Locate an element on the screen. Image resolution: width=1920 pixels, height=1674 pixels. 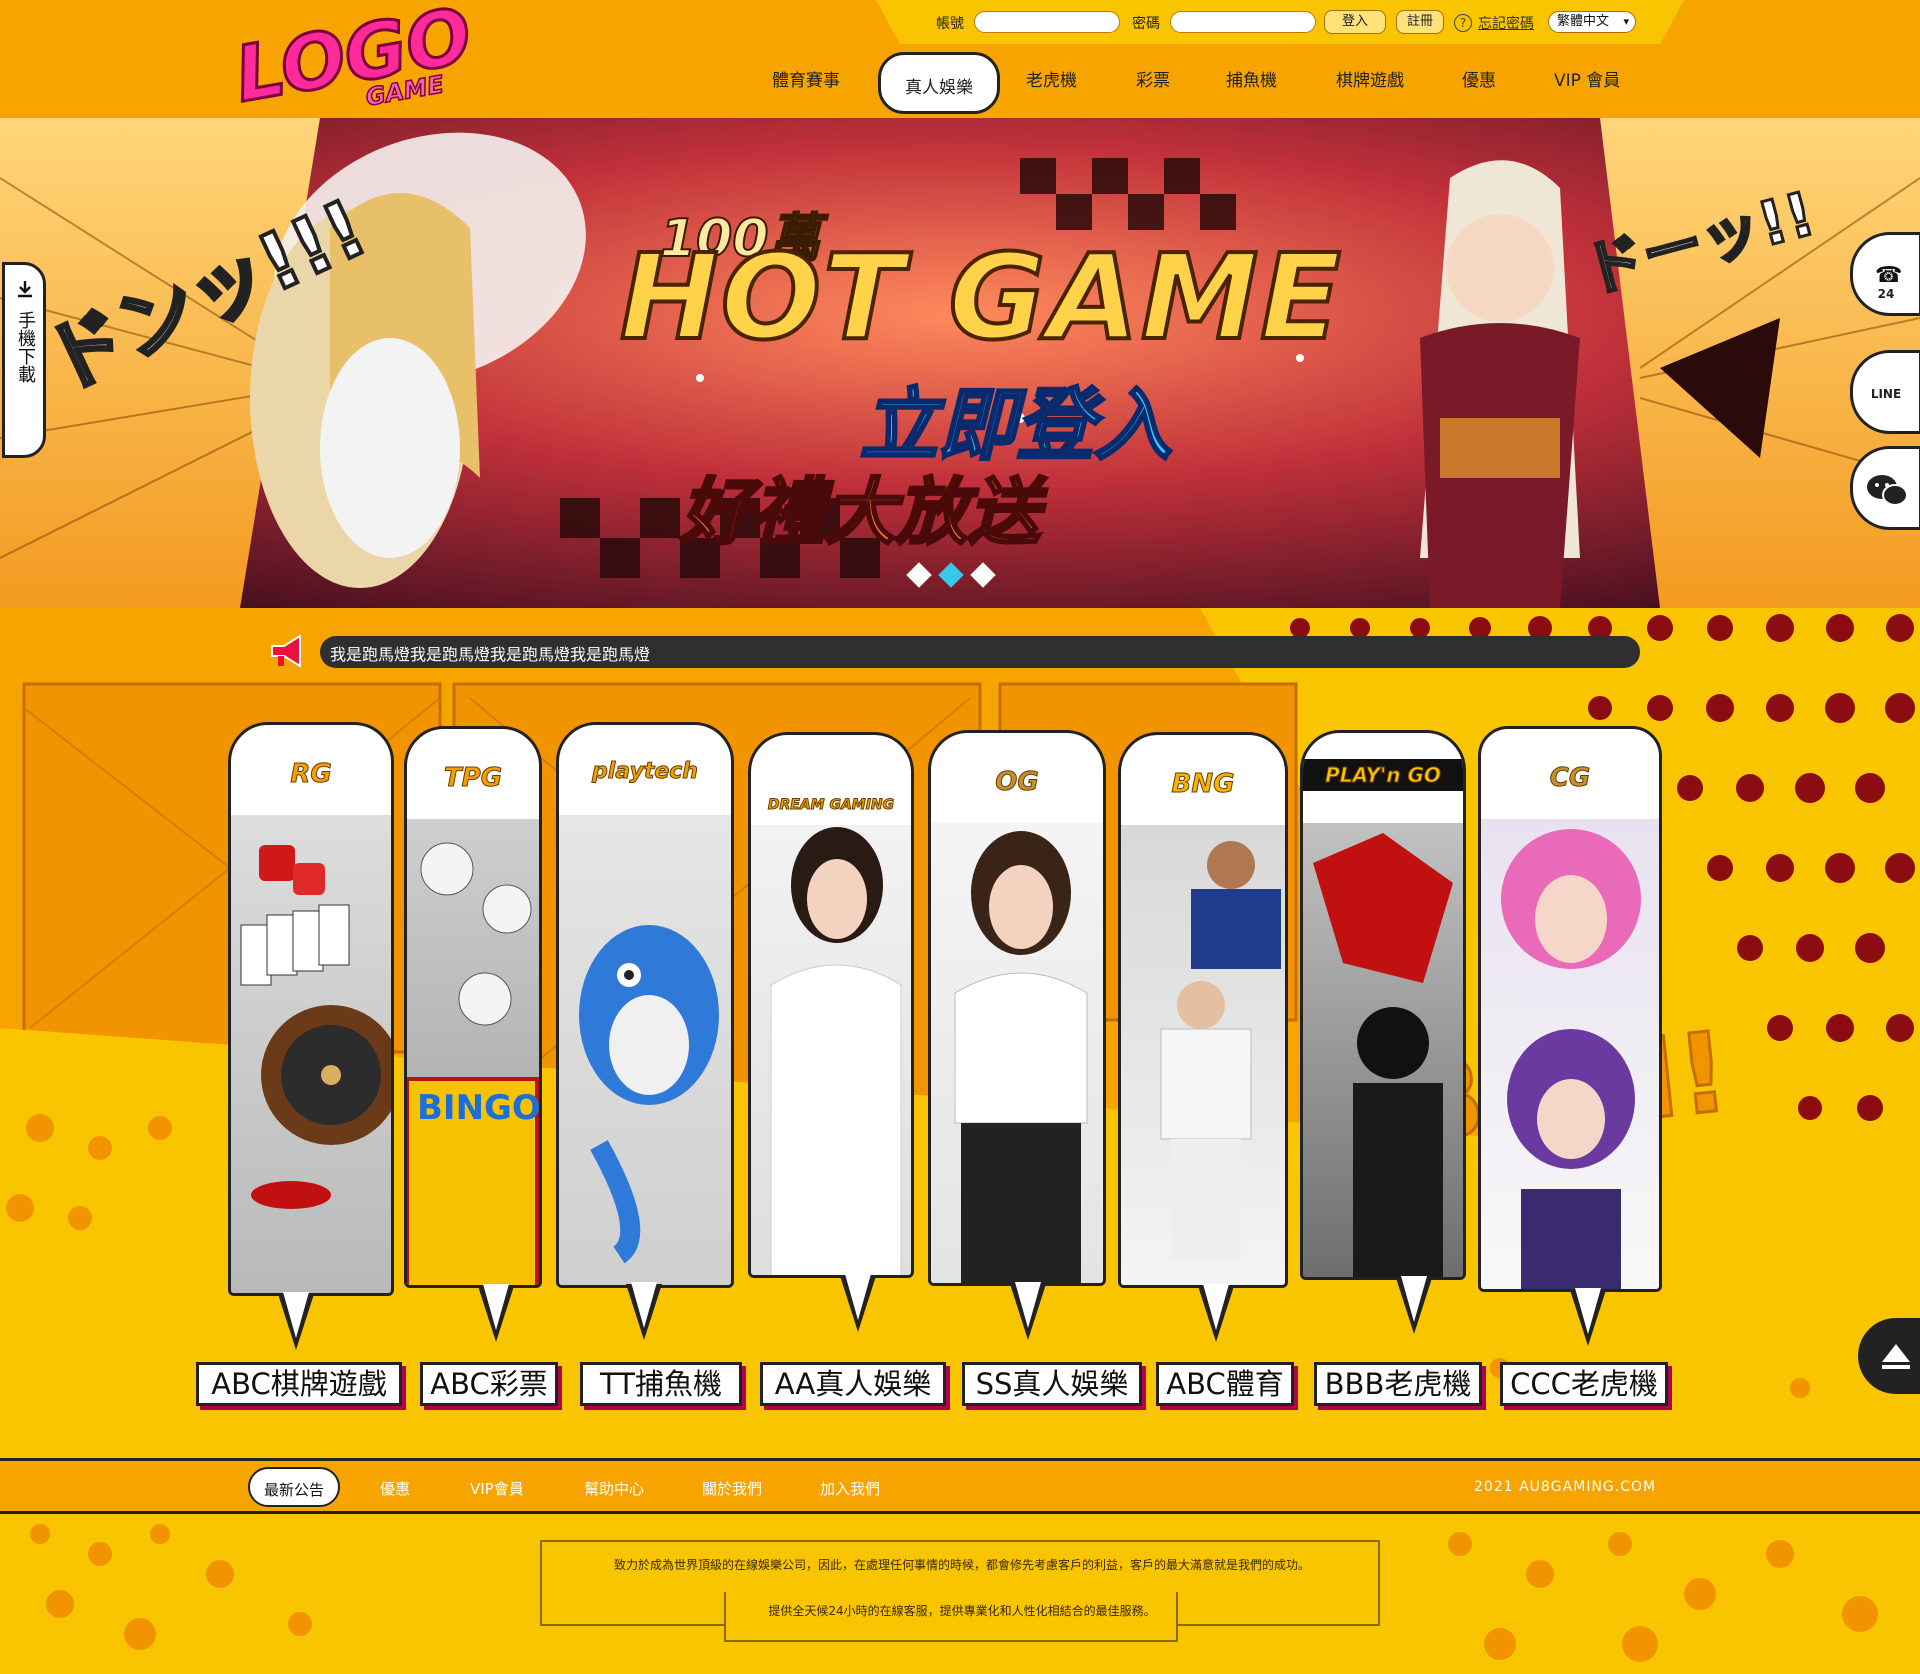
provider-label: ABC體育 is located at coordinates (1225, 1384).